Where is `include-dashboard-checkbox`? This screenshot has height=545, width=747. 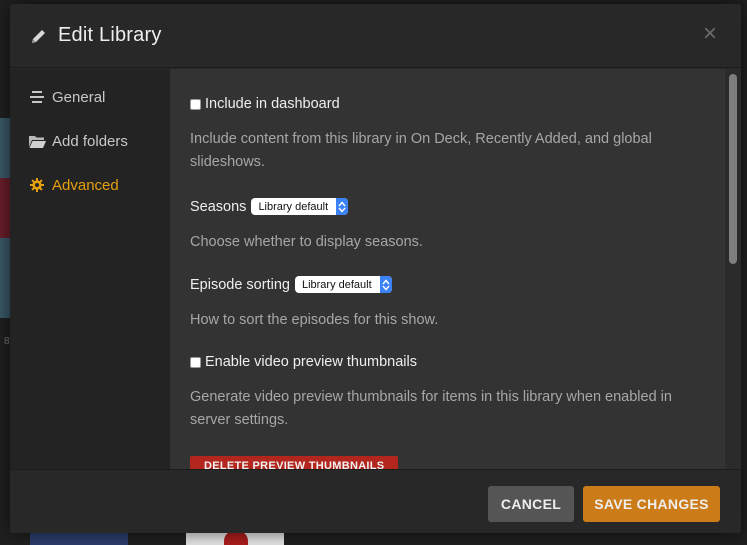
include-dashboard-checkbox is located at coordinates (195, 104).